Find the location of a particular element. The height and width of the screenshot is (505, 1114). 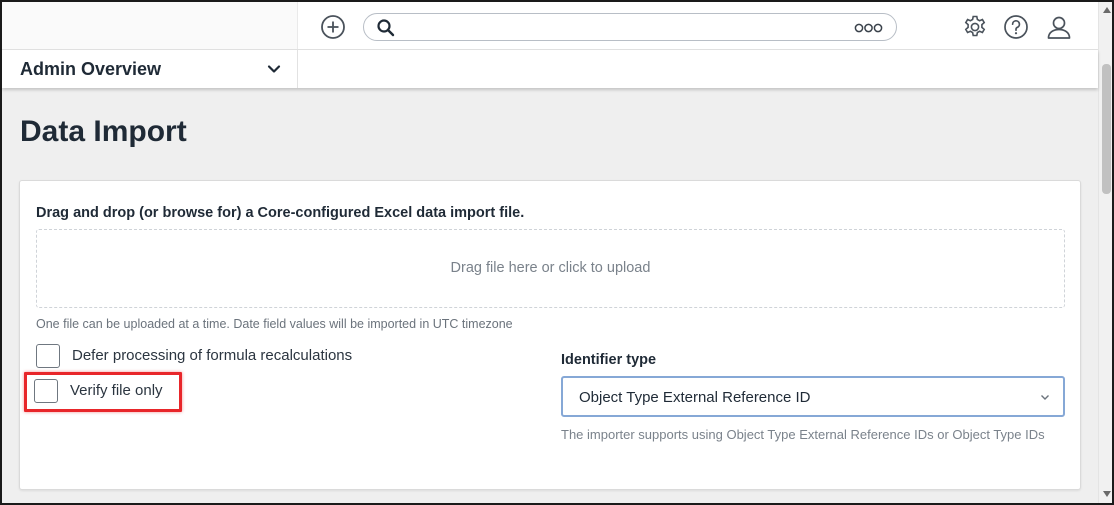

defer-recalc-checkbox is located at coordinates (48, 356).